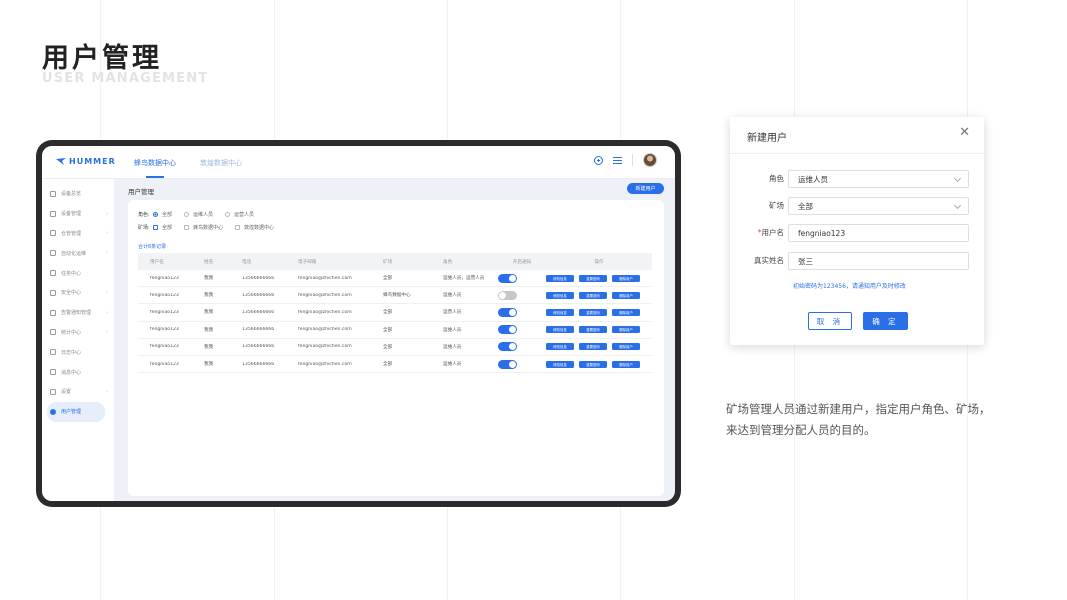  I want to click on plus-circle-icon, so click(598, 160).